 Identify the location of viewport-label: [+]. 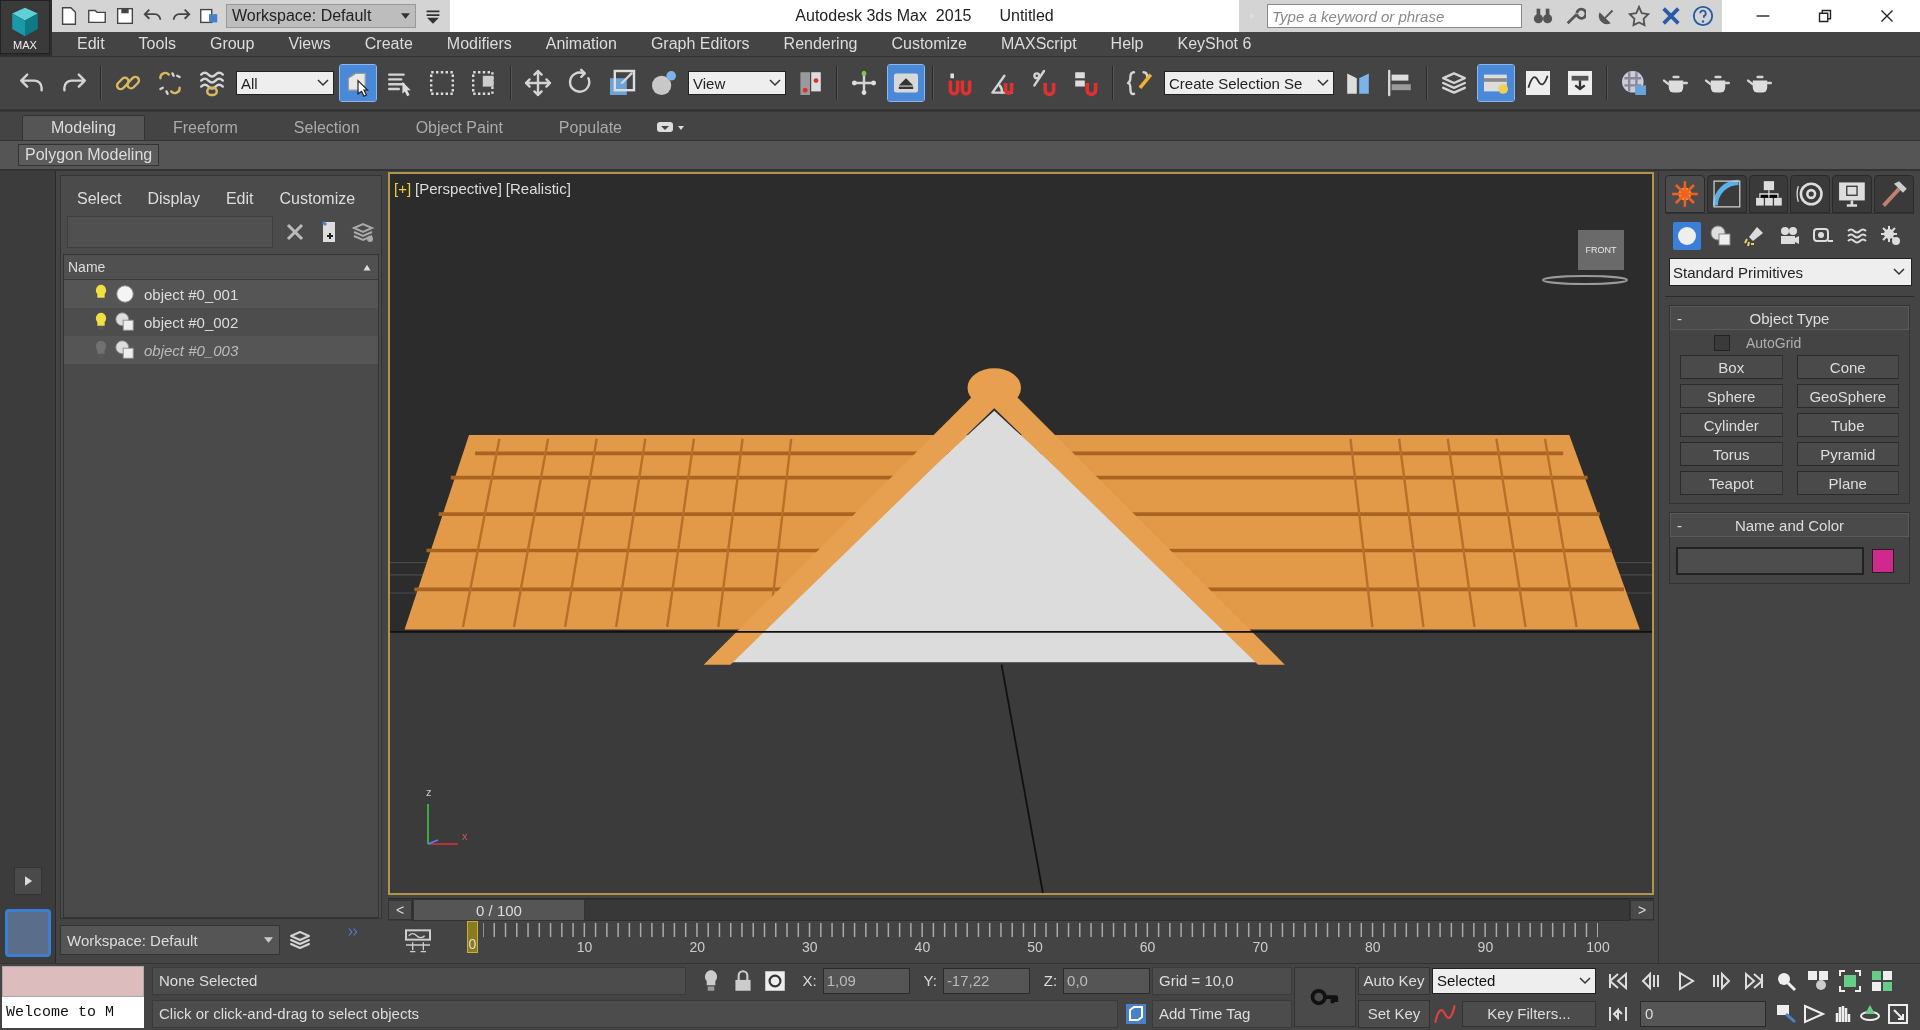
(403, 188).